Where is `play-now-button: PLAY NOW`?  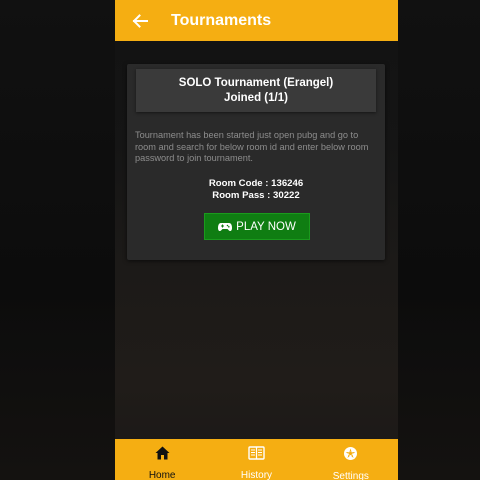
play-now-button: PLAY NOW is located at coordinates (257, 226).